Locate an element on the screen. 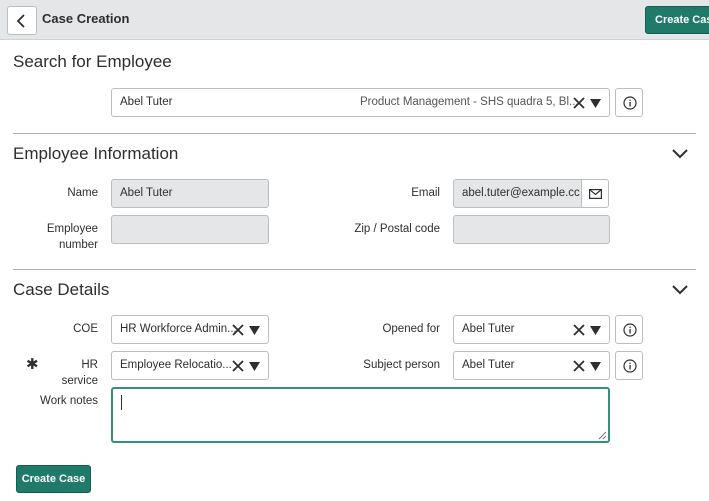  employee-number-label: Employee number is located at coordinates (72, 237).